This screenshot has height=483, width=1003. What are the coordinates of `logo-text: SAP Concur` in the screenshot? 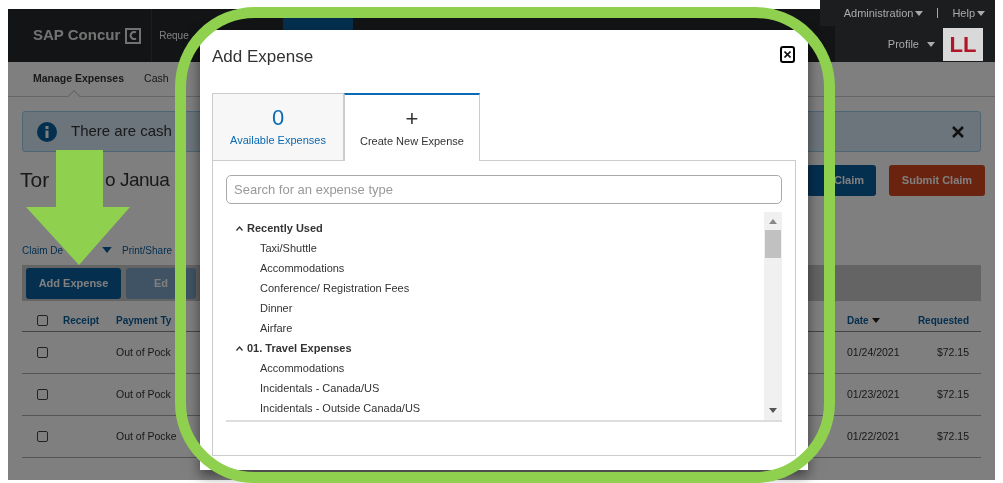 It's located at (77, 35).